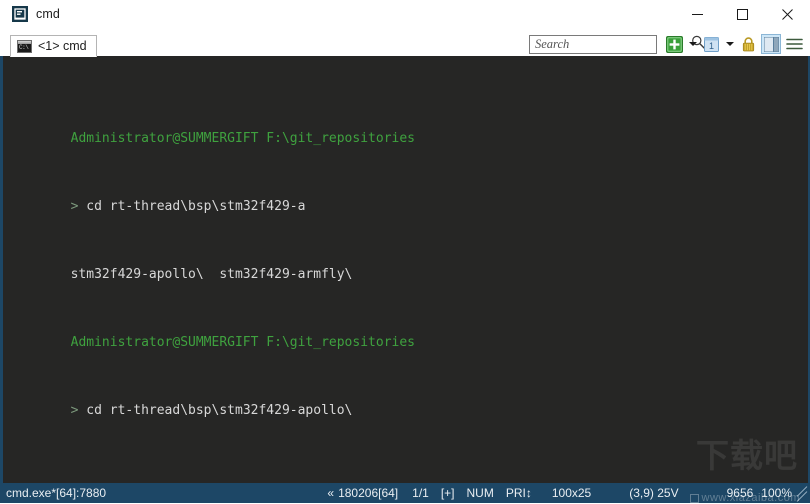  I want to click on lock-button, so click(748, 44).